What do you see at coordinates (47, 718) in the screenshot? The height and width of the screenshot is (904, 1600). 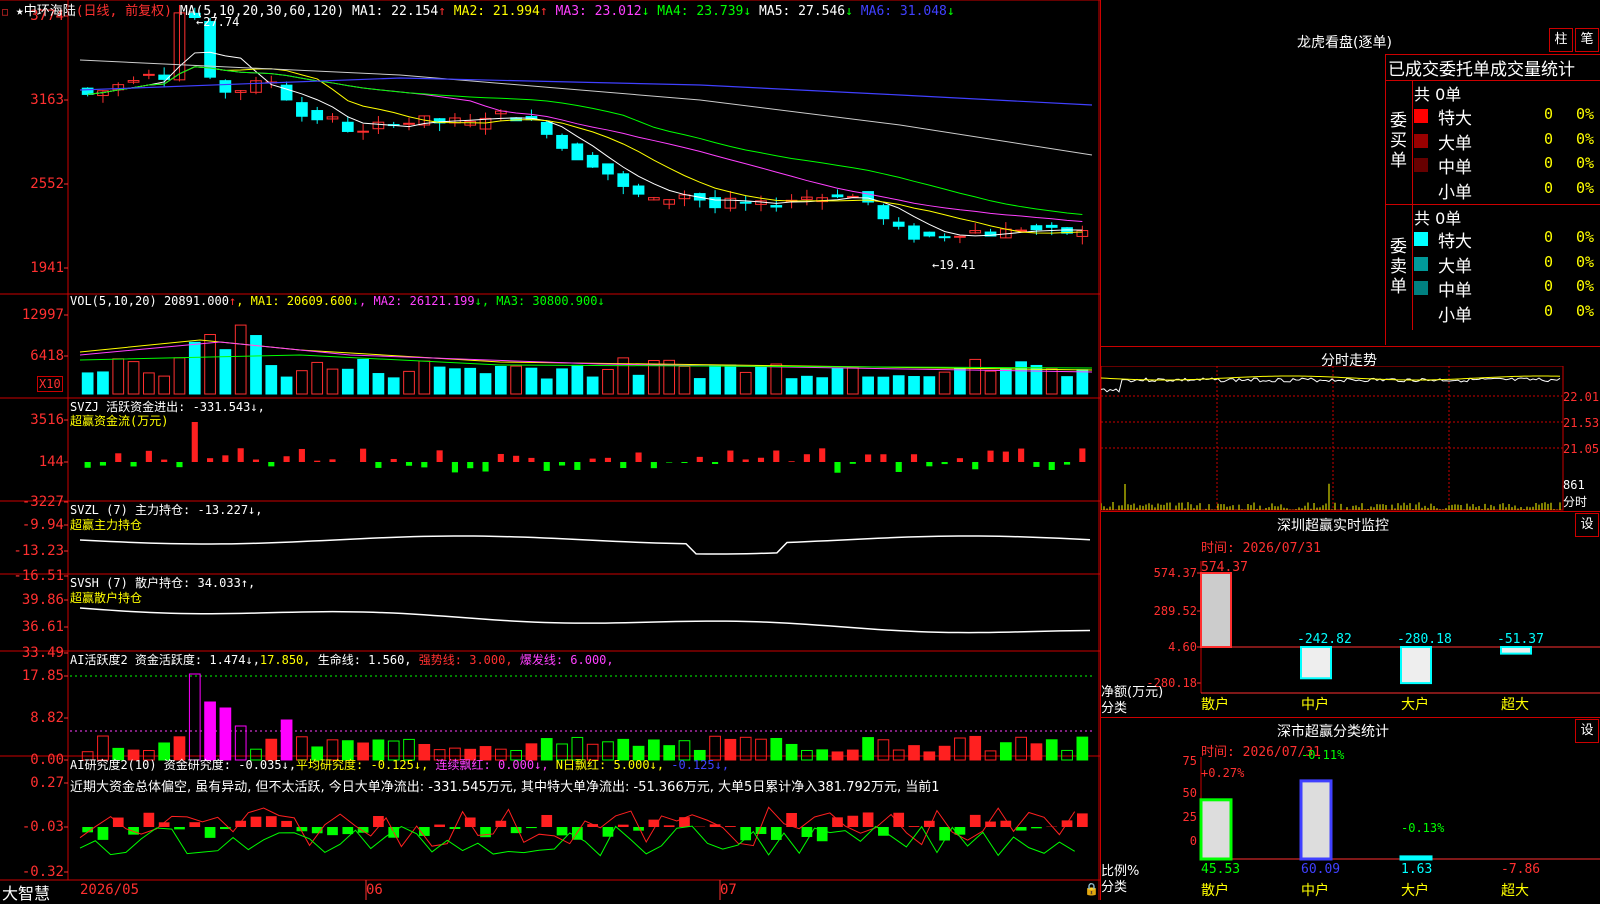 I see `y-axis-label: 8.82` at bounding box center [47, 718].